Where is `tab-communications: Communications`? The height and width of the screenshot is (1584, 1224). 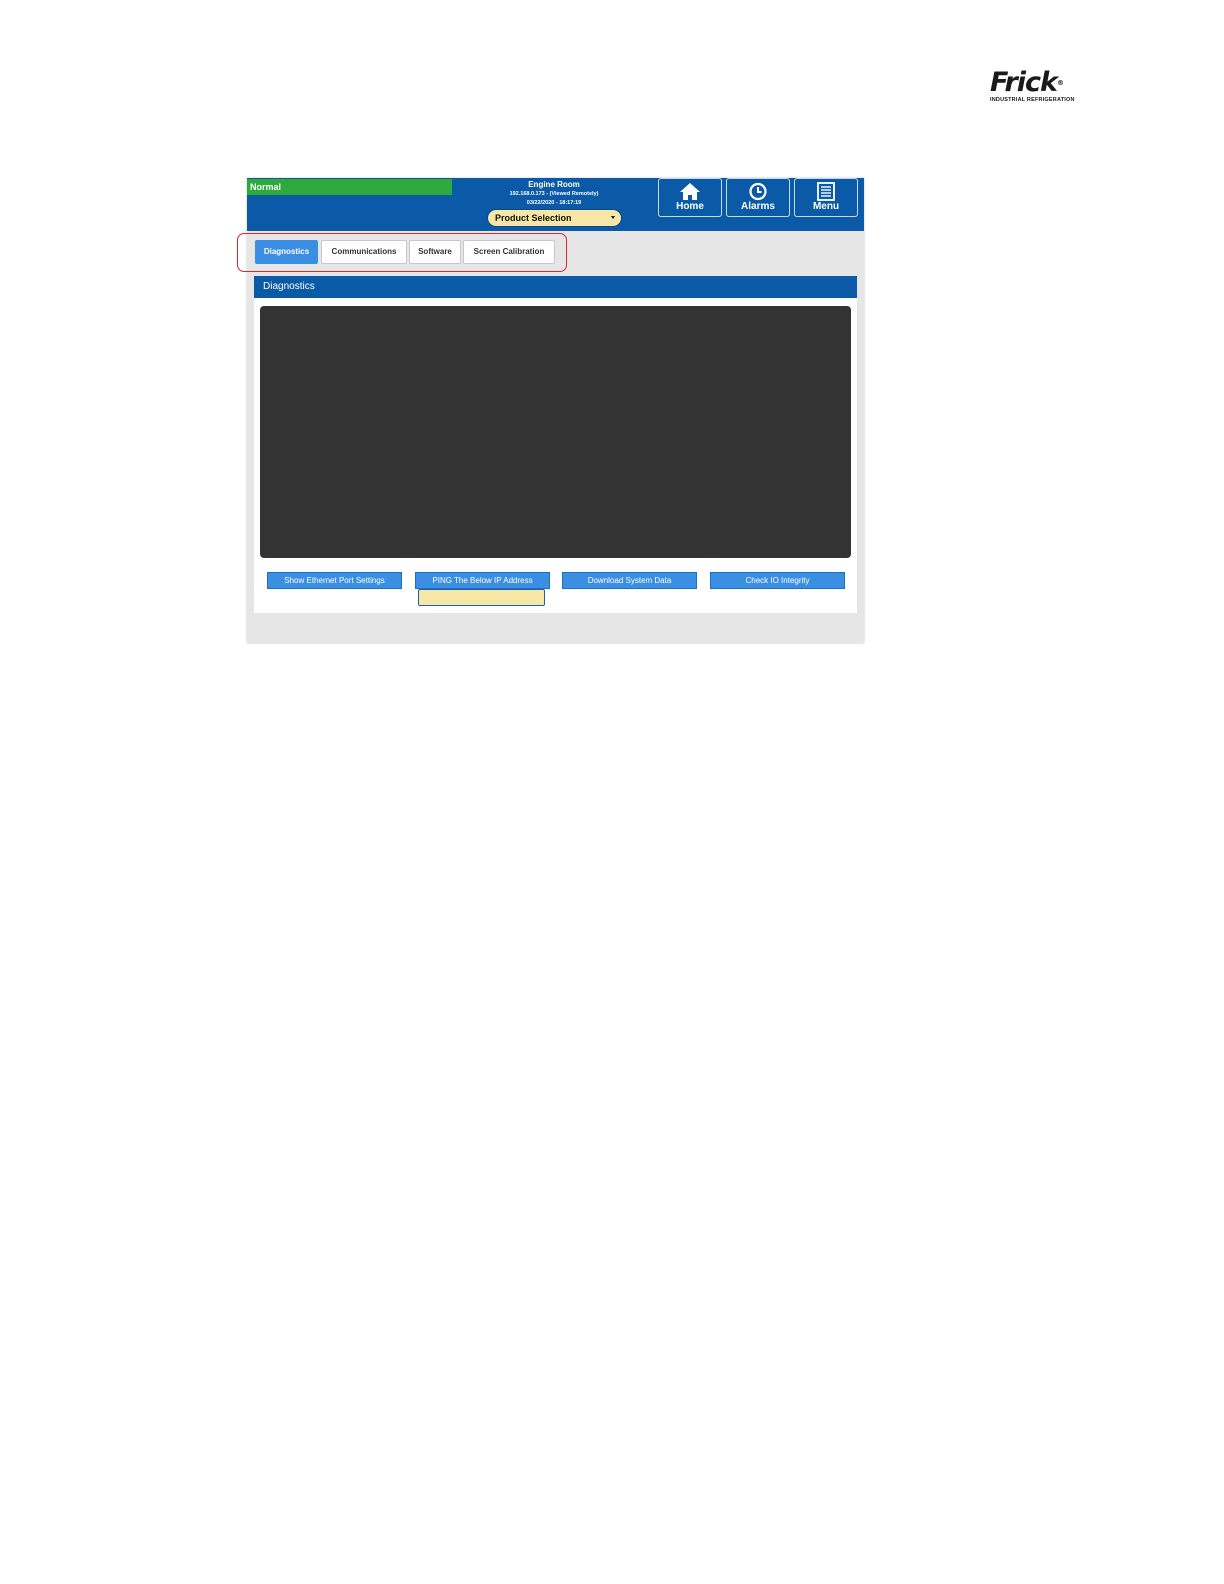
tab-communications: Communications is located at coordinates (364, 252).